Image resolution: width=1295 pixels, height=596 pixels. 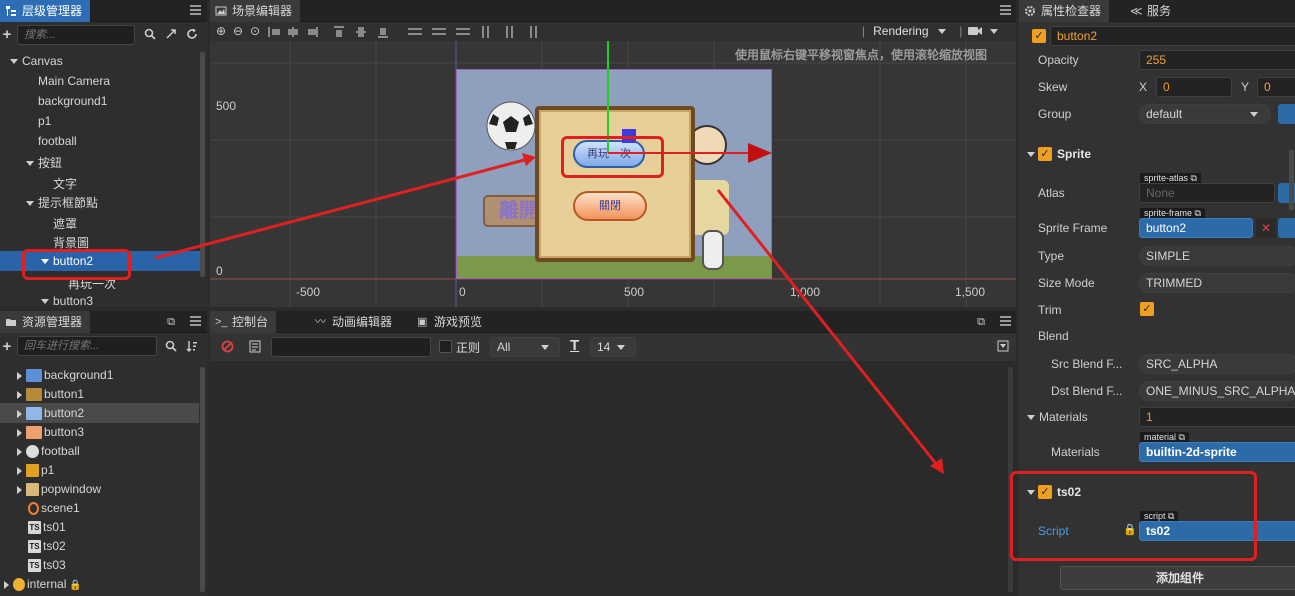 What do you see at coordinates (1205, 114) in the screenshot?
I see `group-select: default` at bounding box center [1205, 114].